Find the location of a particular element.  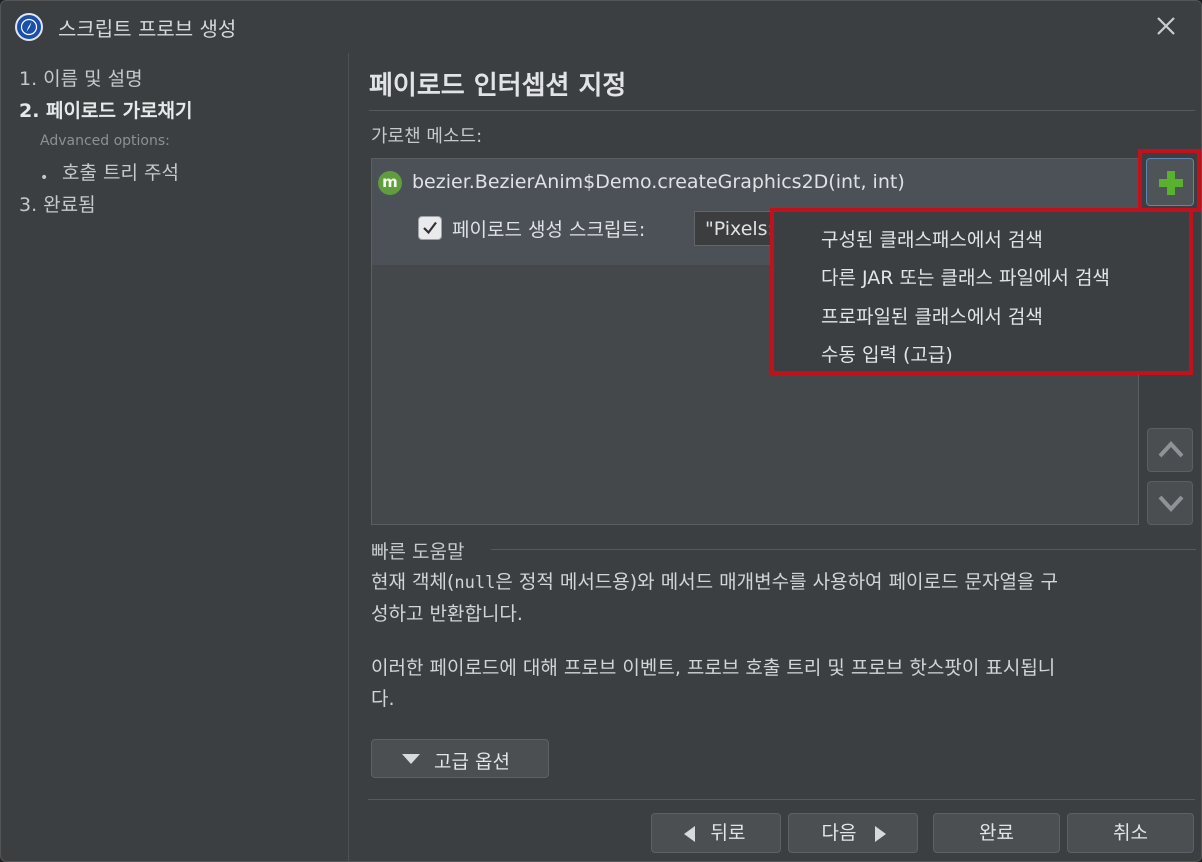

title-divider is located at coordinates (782, 110).